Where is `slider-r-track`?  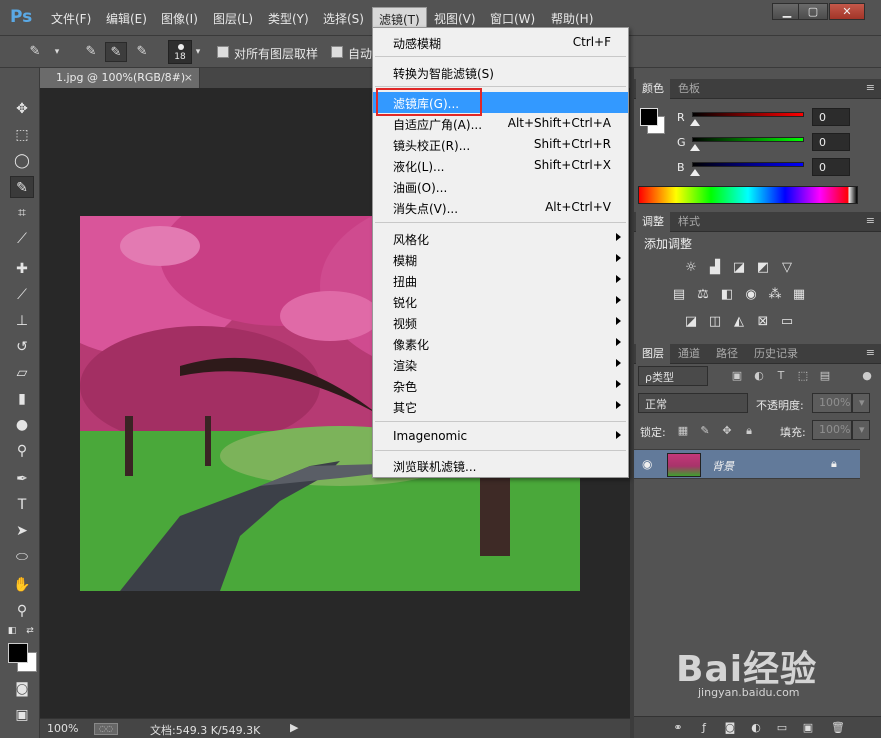
slider-r-track is located at coordinates (748, 114).